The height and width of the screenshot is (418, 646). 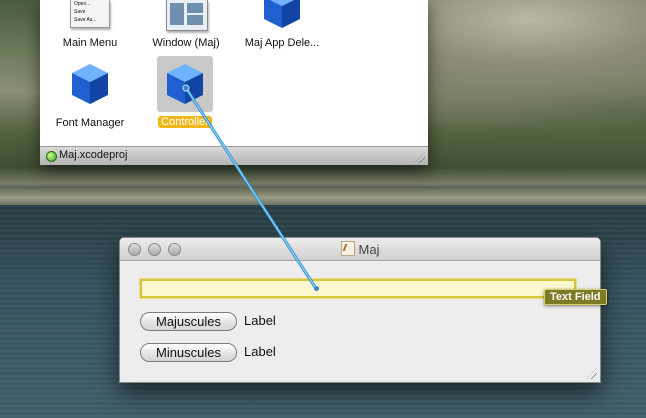 What do you see at coordinates (185, 122) in the screenshot?
I see `object-label-selected: Controller` at bounding box center [185, 122].